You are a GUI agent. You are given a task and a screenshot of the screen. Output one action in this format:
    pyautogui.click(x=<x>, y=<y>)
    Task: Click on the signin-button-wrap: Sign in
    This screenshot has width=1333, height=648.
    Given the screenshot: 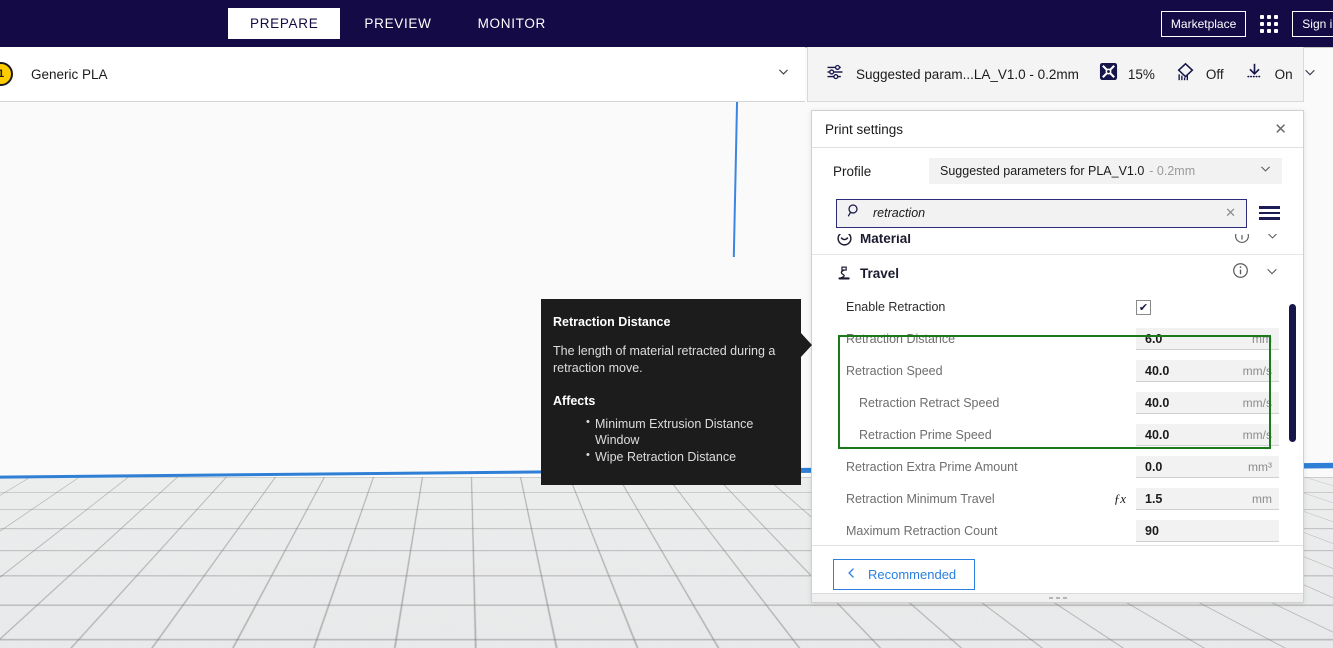 What is the action you would take?
    pyautogui.click(x=1312, y=23)
    